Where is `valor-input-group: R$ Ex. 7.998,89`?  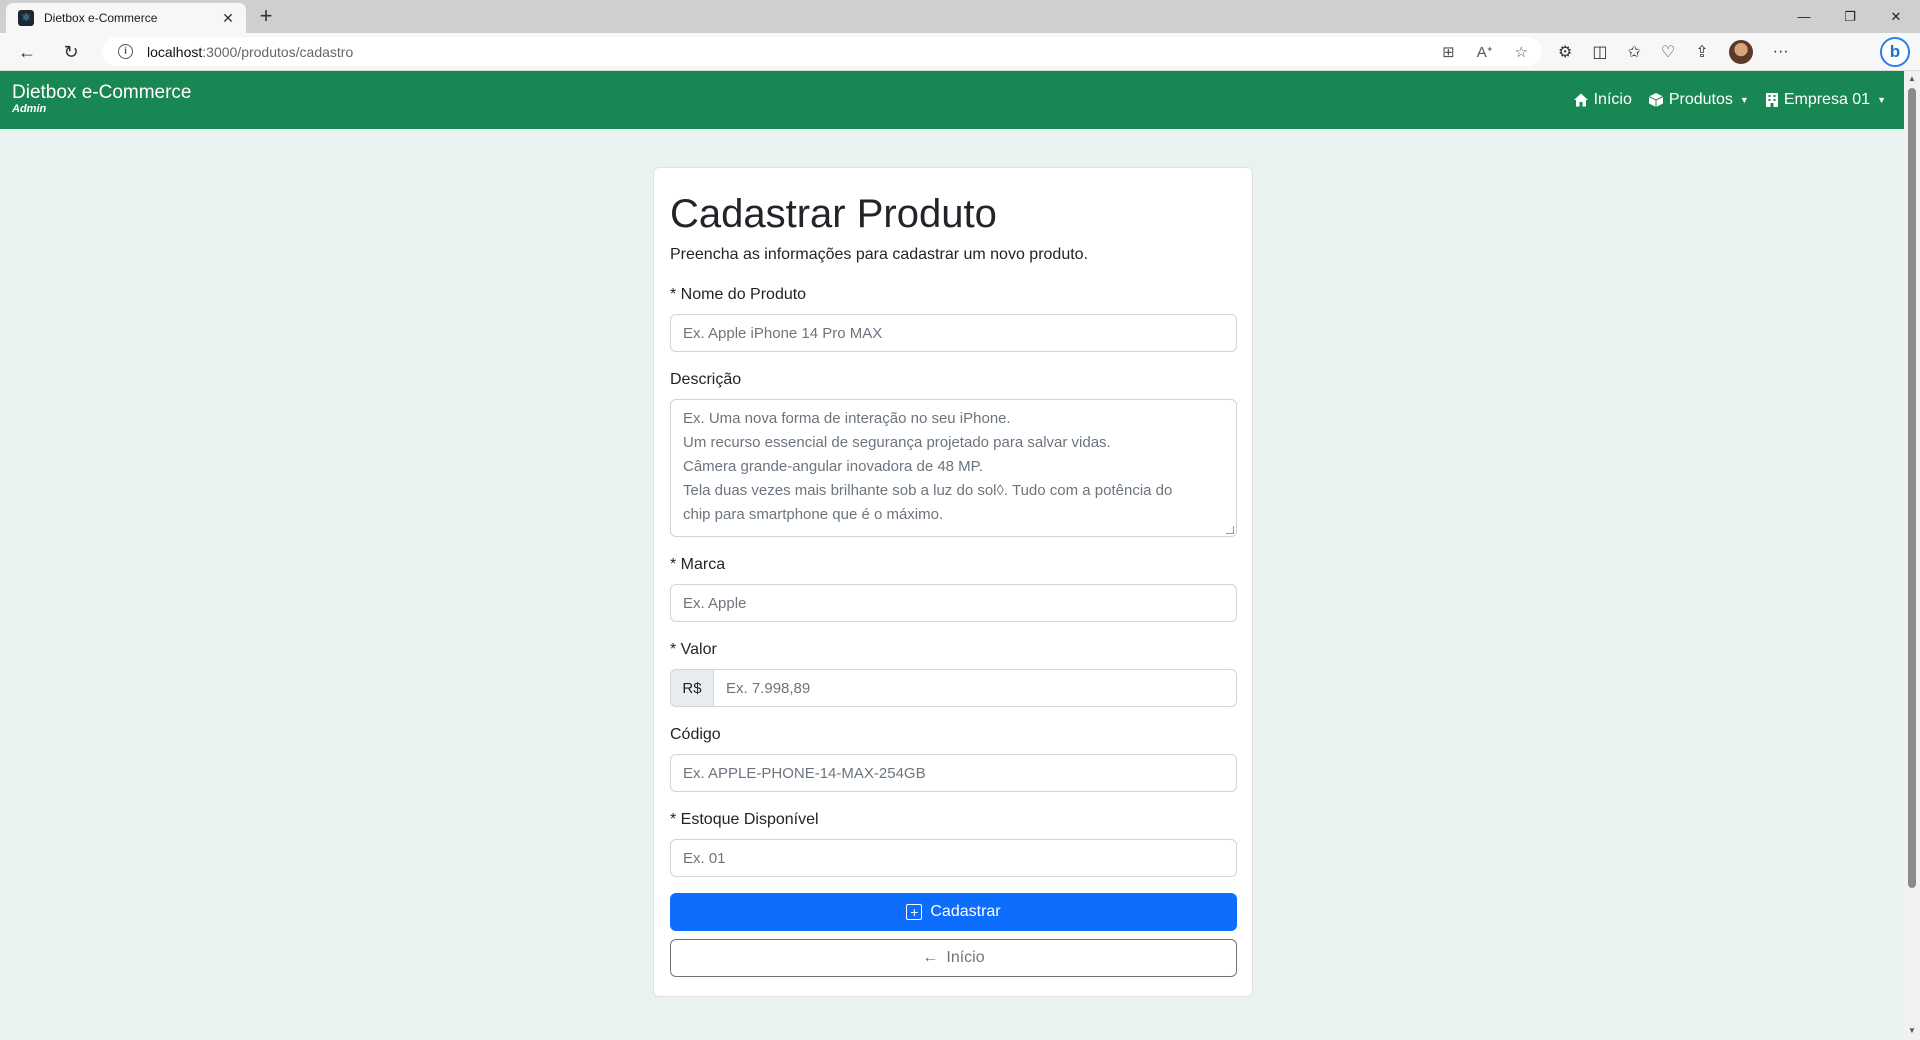
valor-input-group: R$ Ex. 7.998,89 is located at coordinates (953, 688).